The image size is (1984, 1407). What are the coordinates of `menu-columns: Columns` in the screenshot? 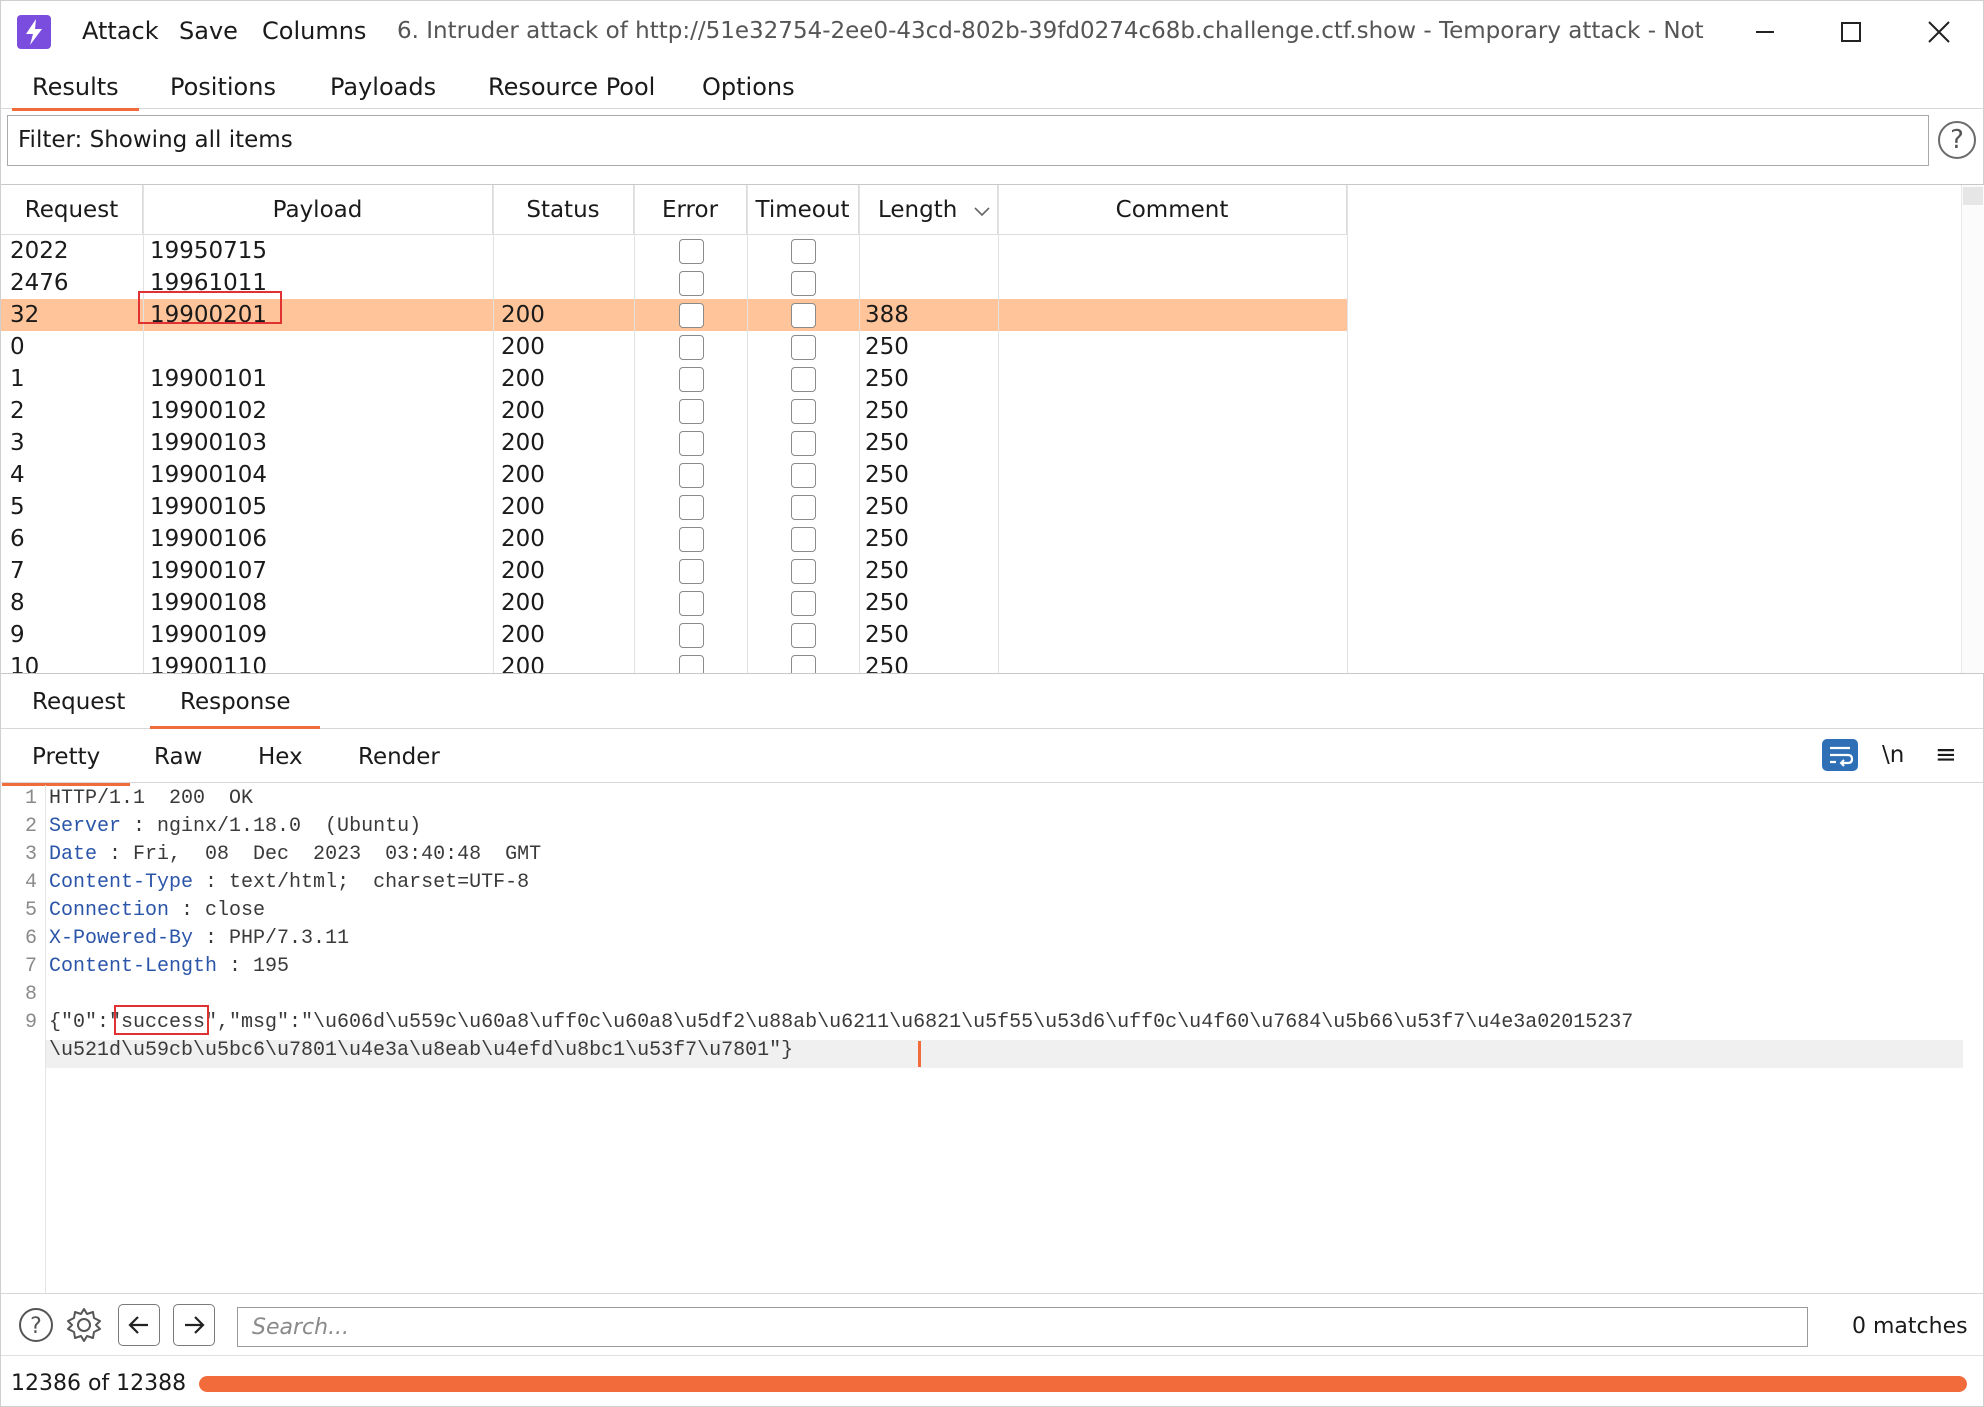 It's located at (314, 31).